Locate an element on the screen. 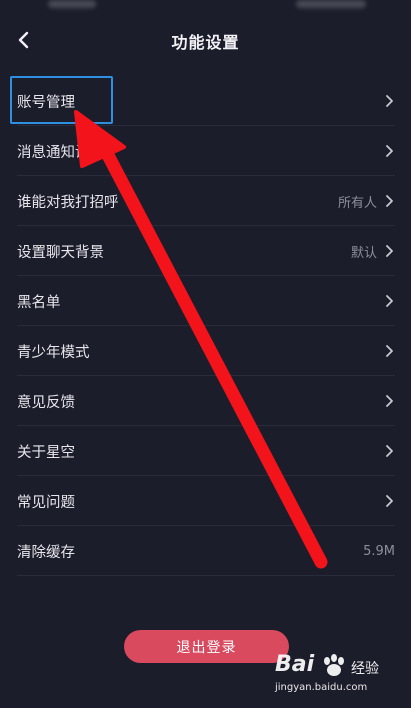  watermark-suffix: 经验 is located at coordinates (365, 669).